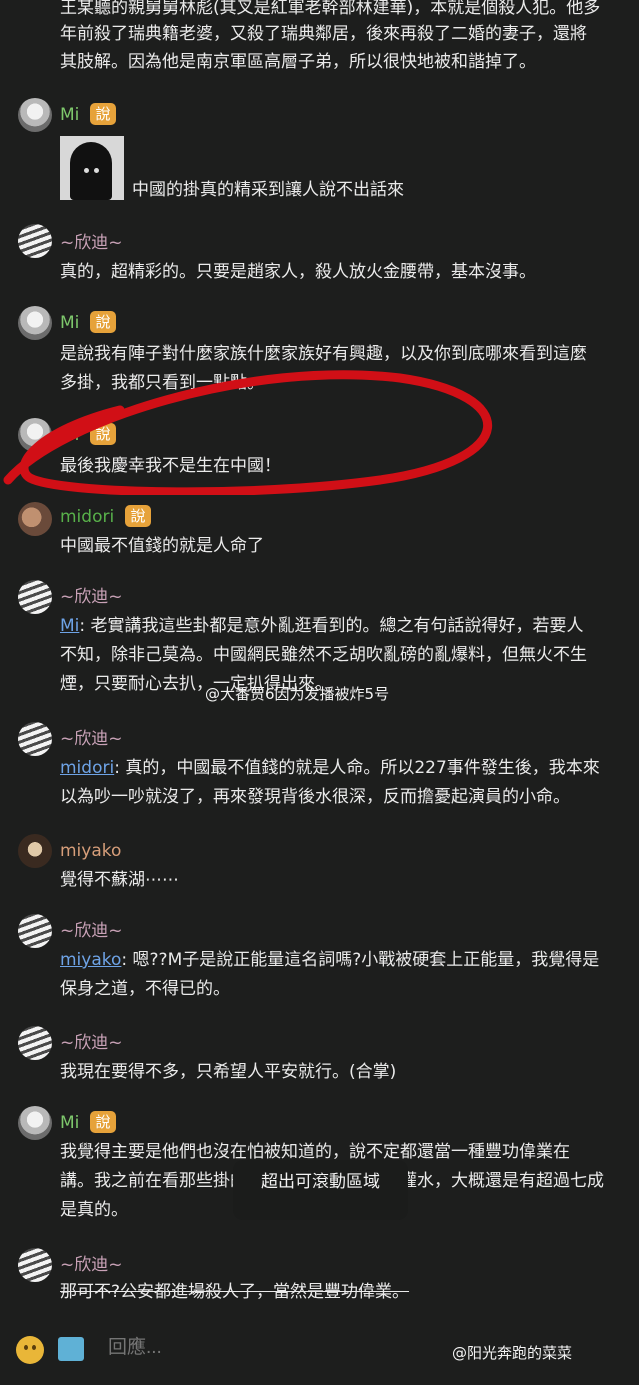 The width and height of the screenshot is (639, 1385). I want to click on message-text: 中國的掛真的精采到讓人說不出話來, so click(268, 190).